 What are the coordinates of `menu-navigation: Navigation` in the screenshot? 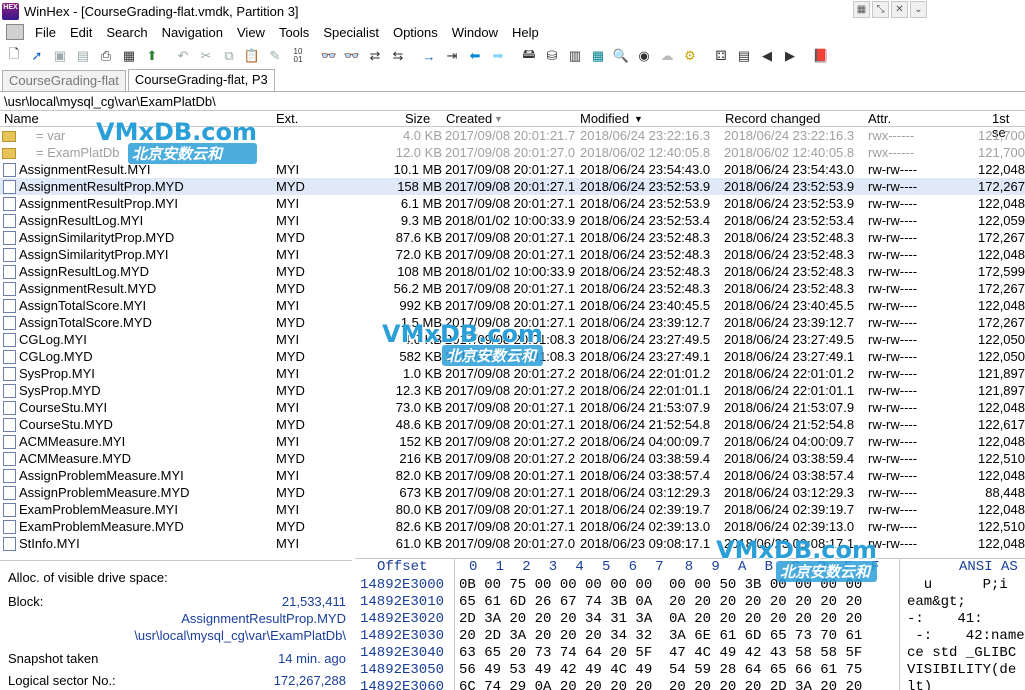 It's located at (192, 32).